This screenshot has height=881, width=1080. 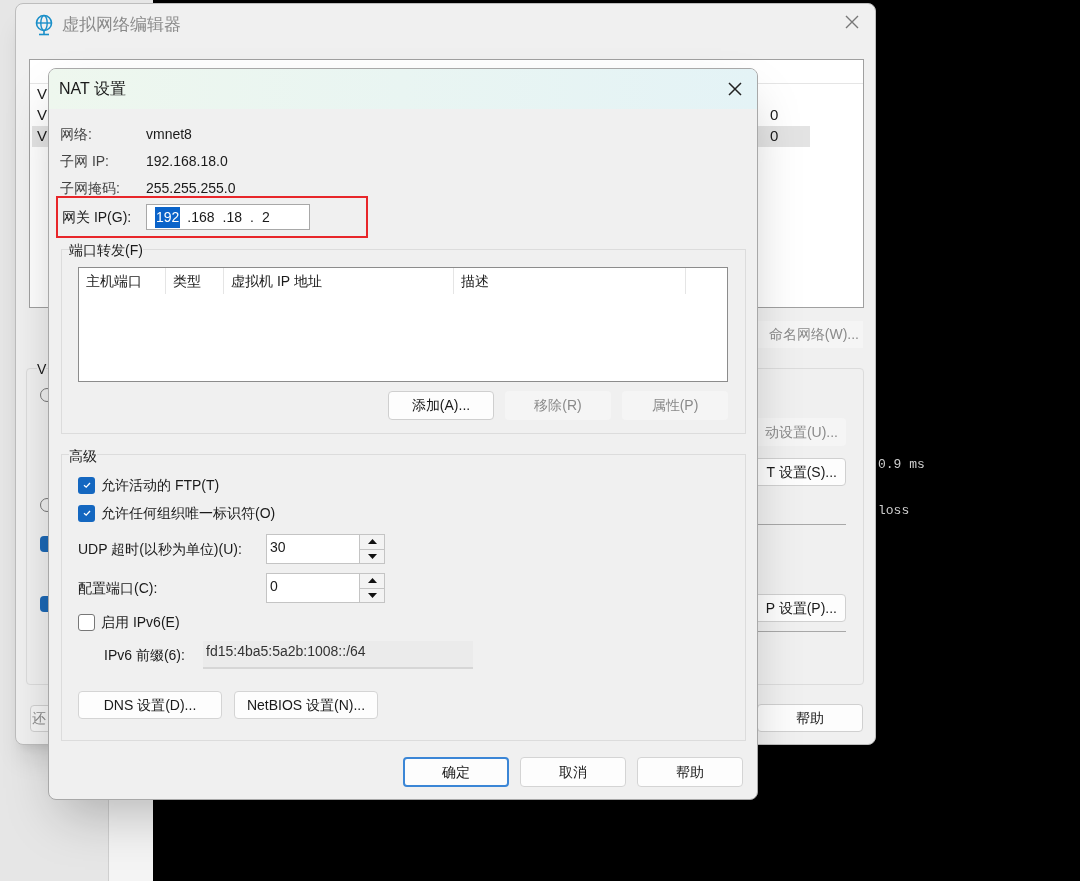 I want to click on ip-address-field: 192 .168 .18 . 2, so click(x=228, y=217).